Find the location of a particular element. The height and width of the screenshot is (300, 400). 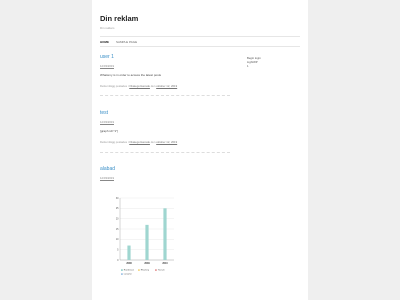

legend-label: Laname is located at coordinates (128, 275).